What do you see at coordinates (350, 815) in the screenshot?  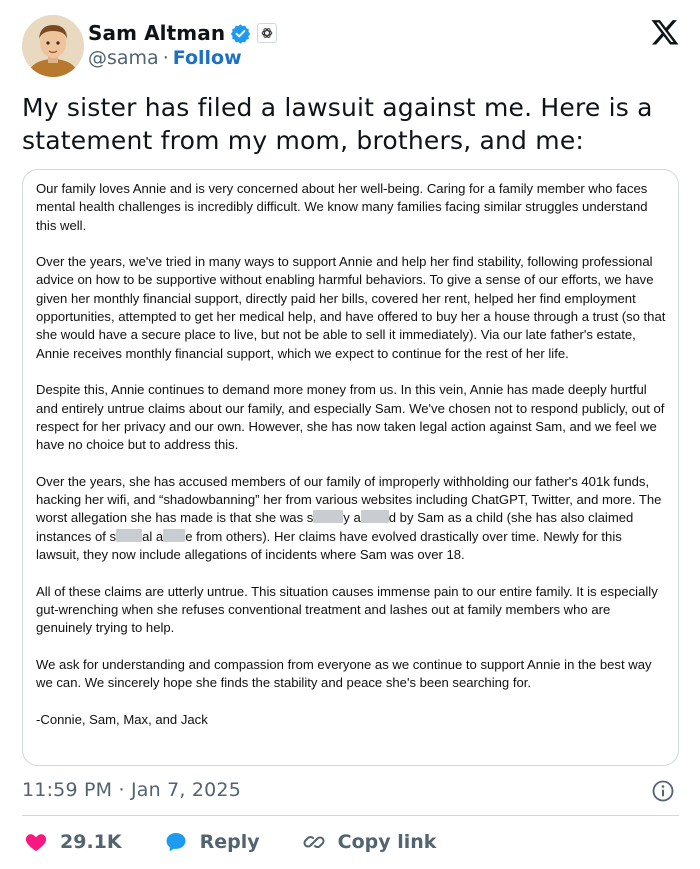 I see `divider` at bounding box center [350, 815].